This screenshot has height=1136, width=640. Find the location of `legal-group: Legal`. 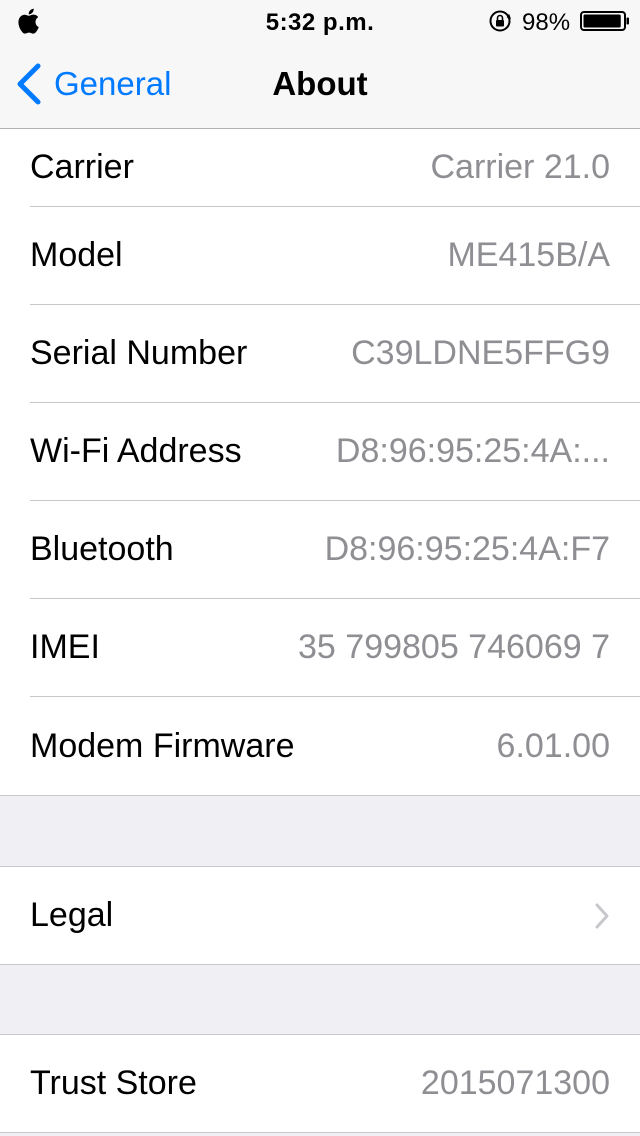

legal-group: Legal is located at coordinates (320, 915).